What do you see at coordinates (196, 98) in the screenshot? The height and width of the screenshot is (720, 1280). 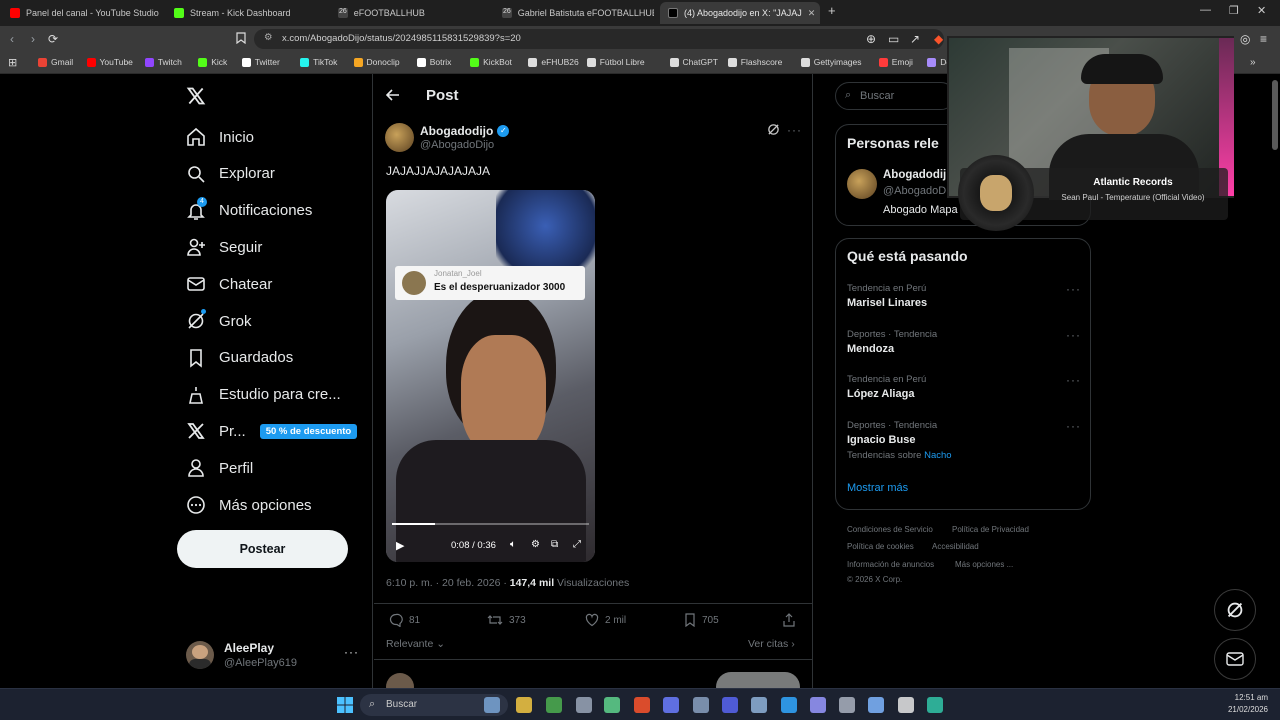 I see `x-logo-icon` at bounding box center [196, 98].